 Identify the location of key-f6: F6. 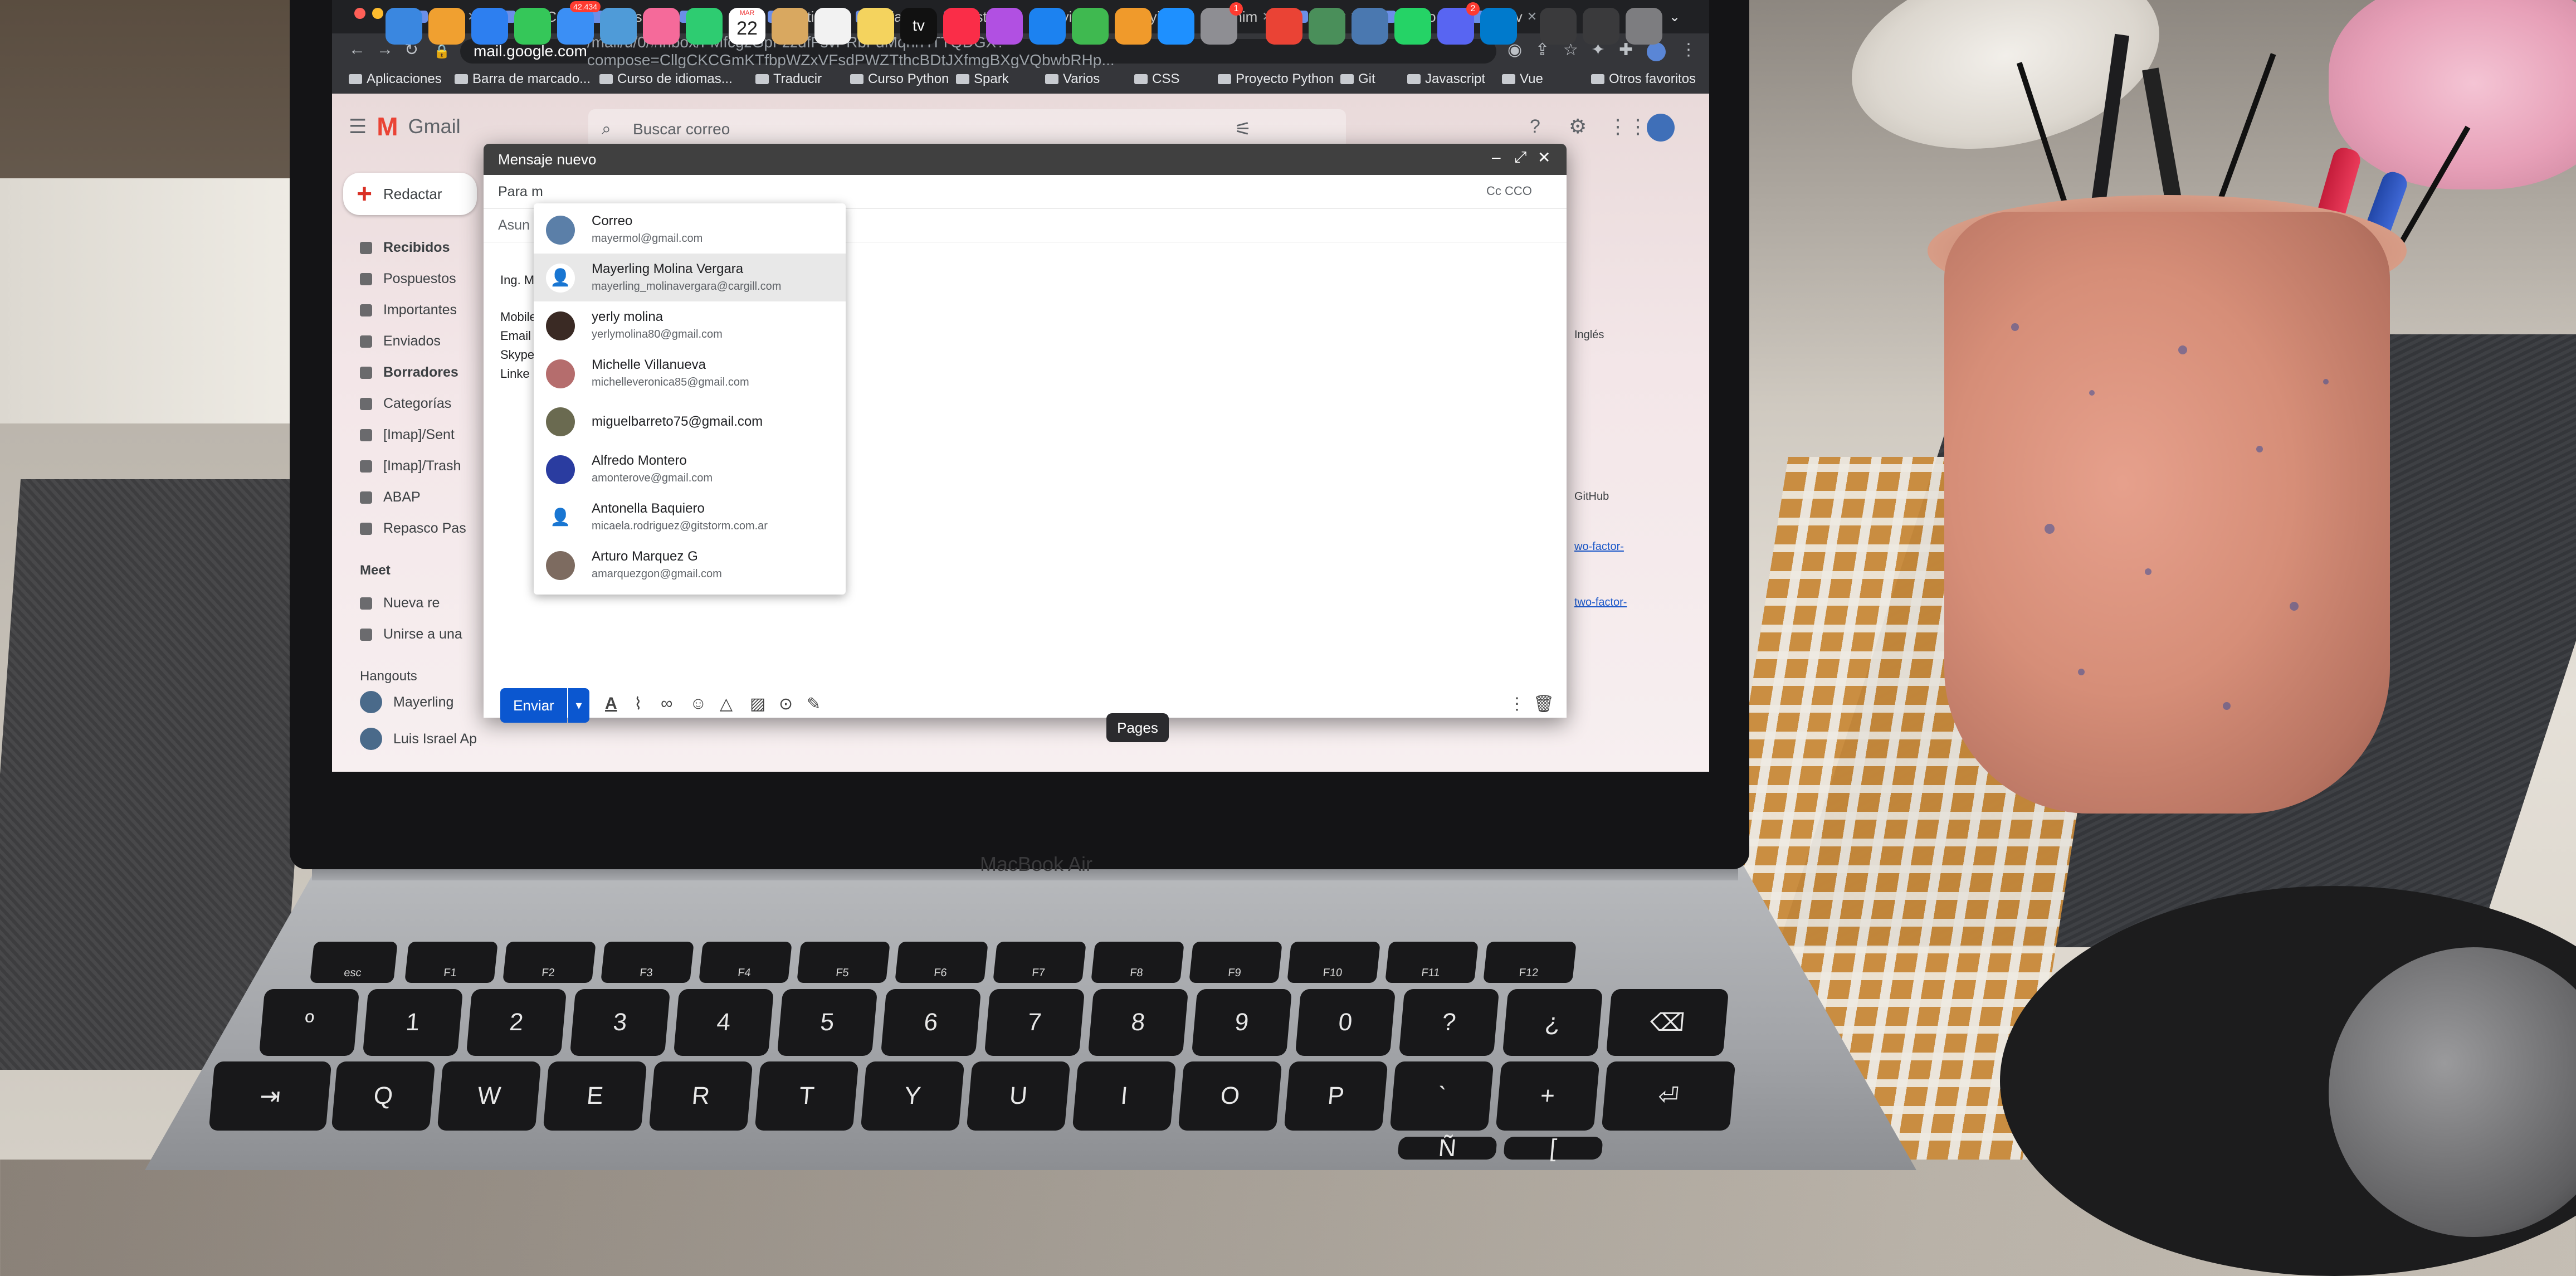
(941, 962).